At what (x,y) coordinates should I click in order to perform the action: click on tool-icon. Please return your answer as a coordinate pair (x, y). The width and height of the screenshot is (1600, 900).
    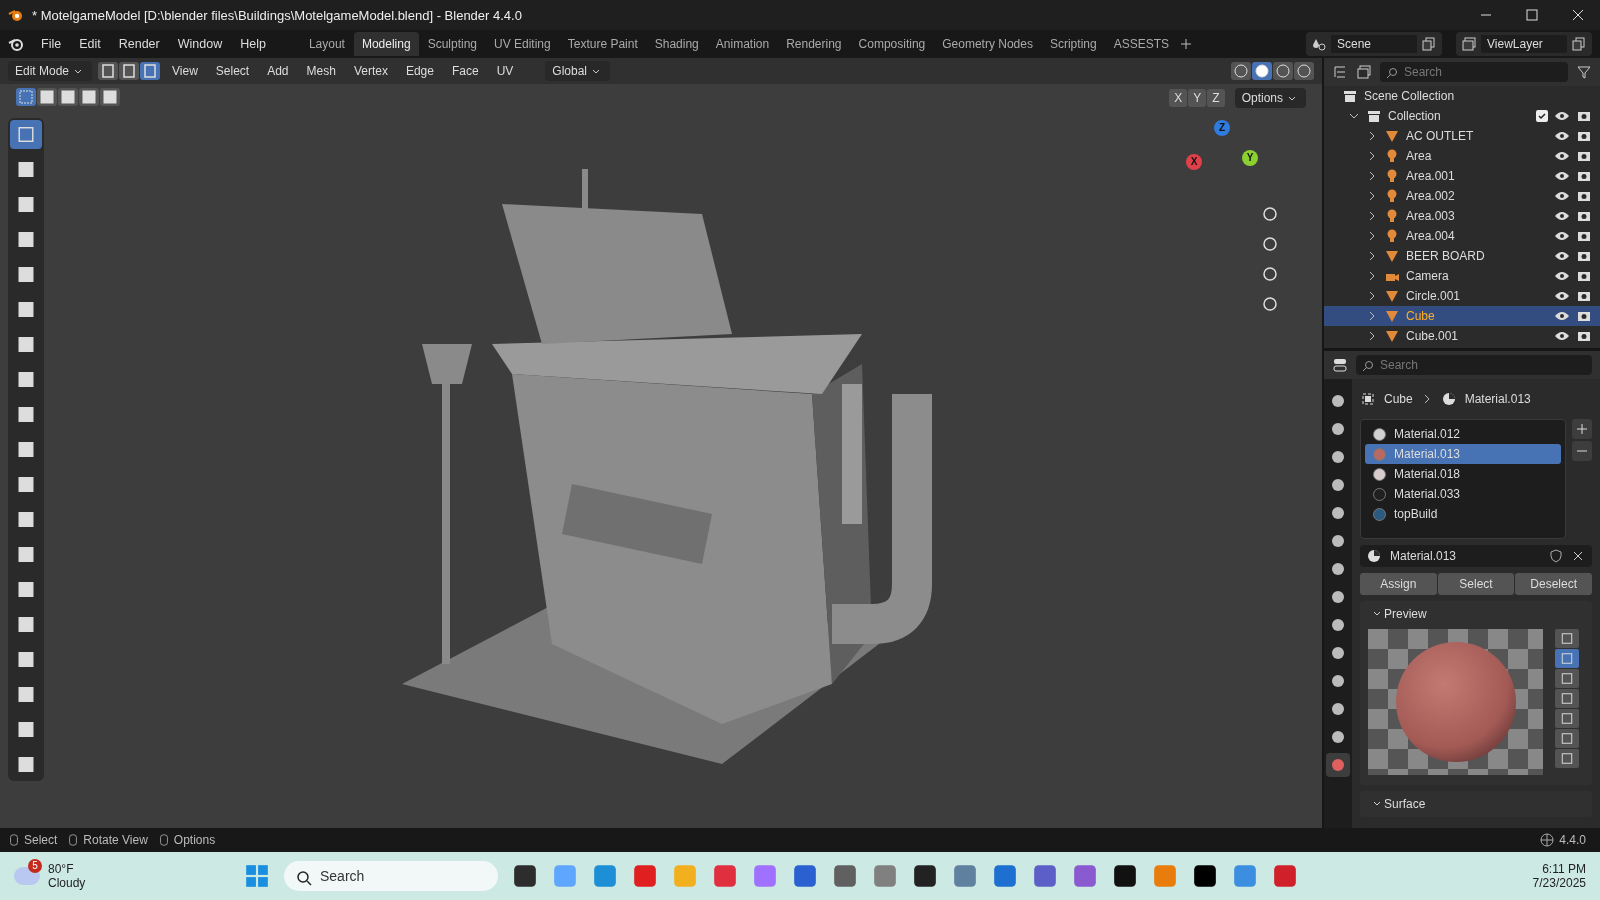
    Looking at the image, I should click on (26, 134).